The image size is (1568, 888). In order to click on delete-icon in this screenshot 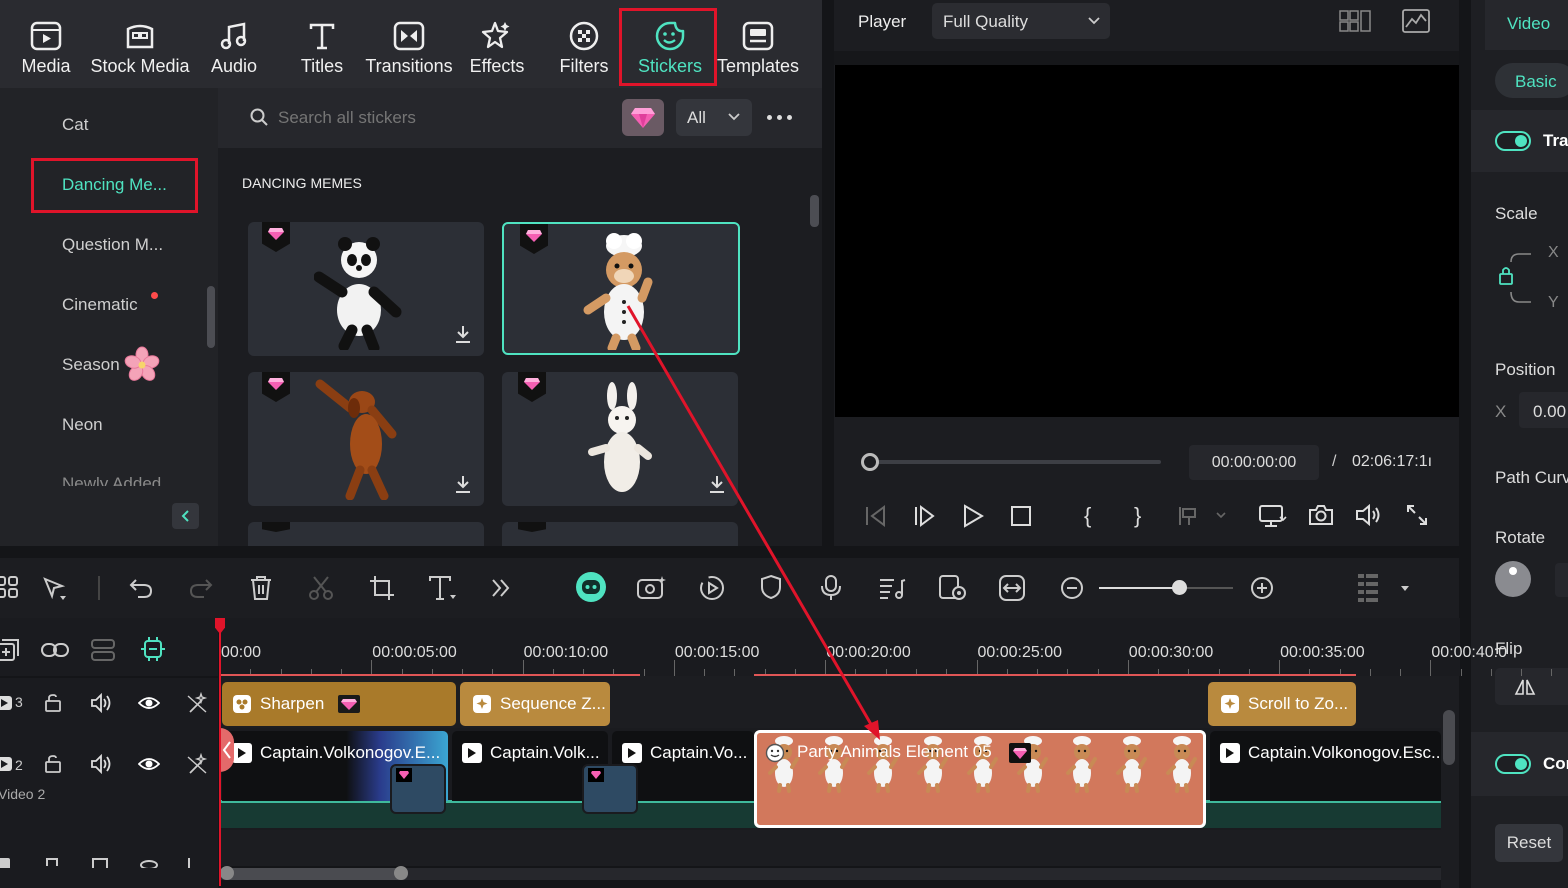, I will do `click(261, 588)`.